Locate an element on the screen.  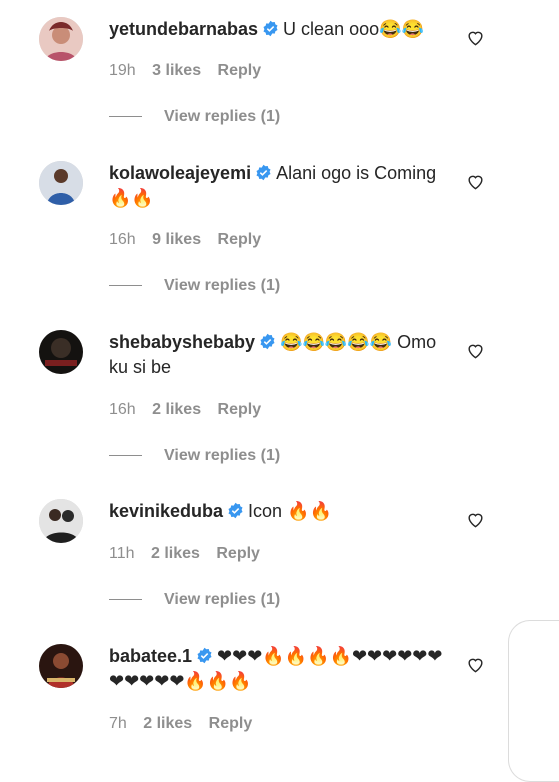
comment-meta: 16h 9 likes Reply is located at coordinates (191, 240).